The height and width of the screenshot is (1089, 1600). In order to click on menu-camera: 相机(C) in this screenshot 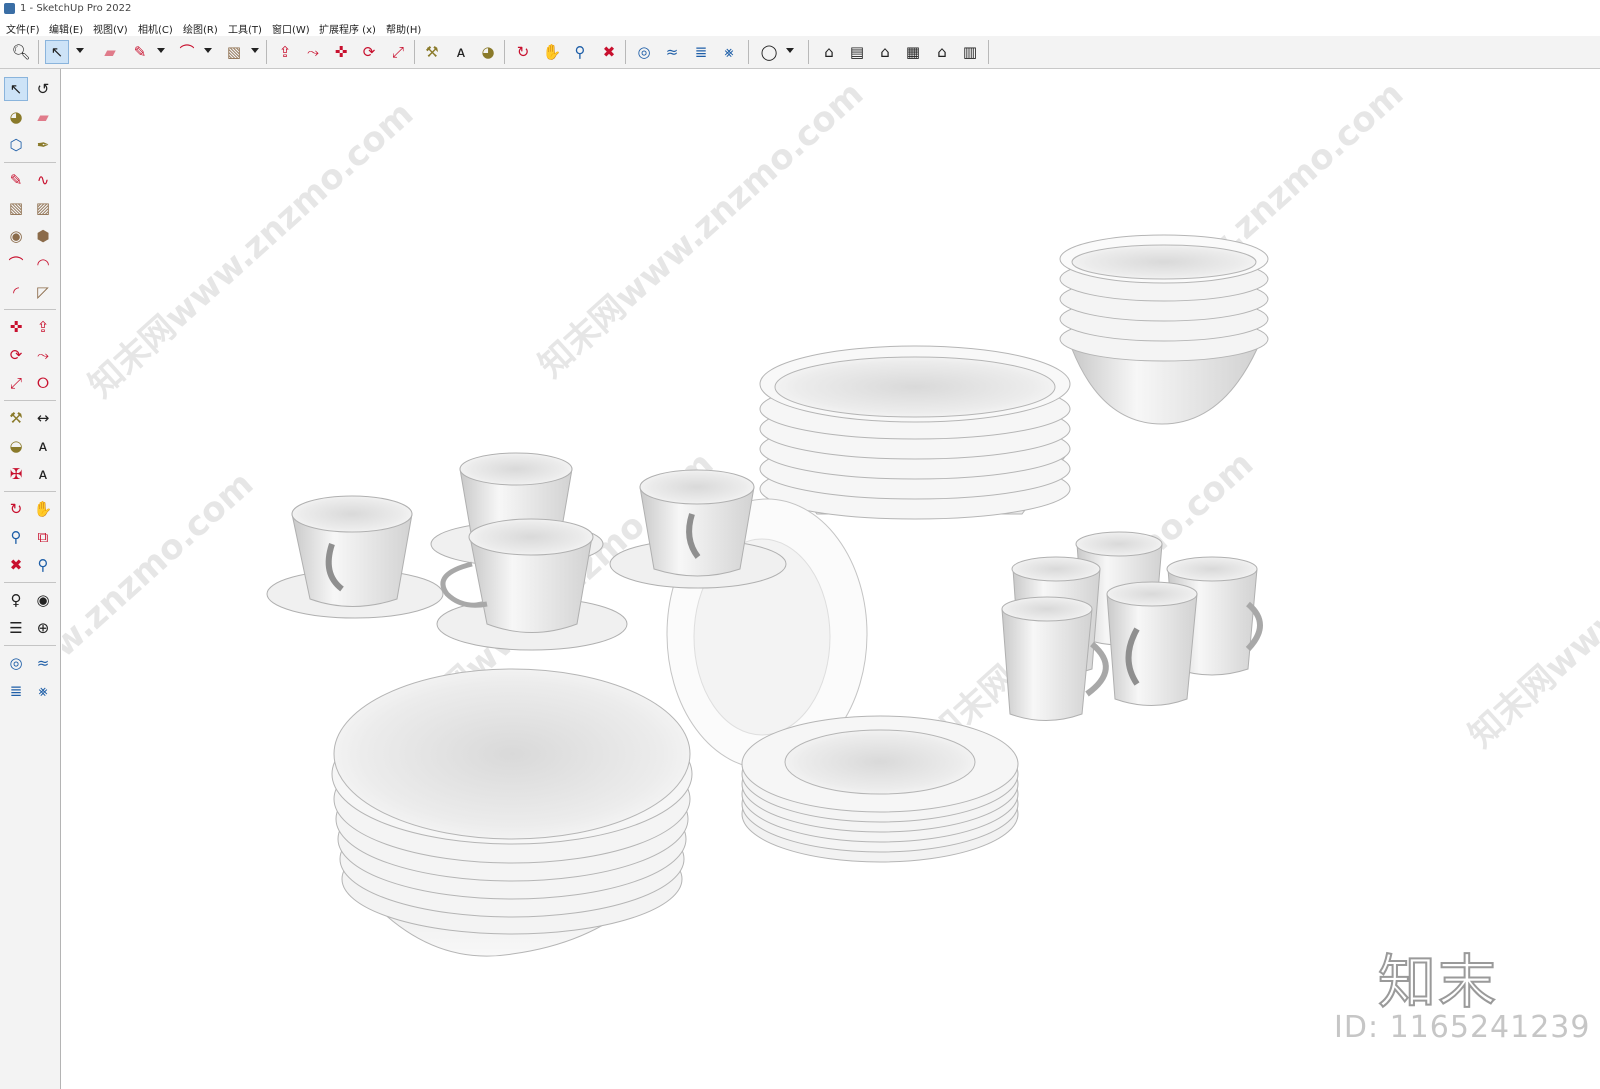, I will do `click(155, 28)`.